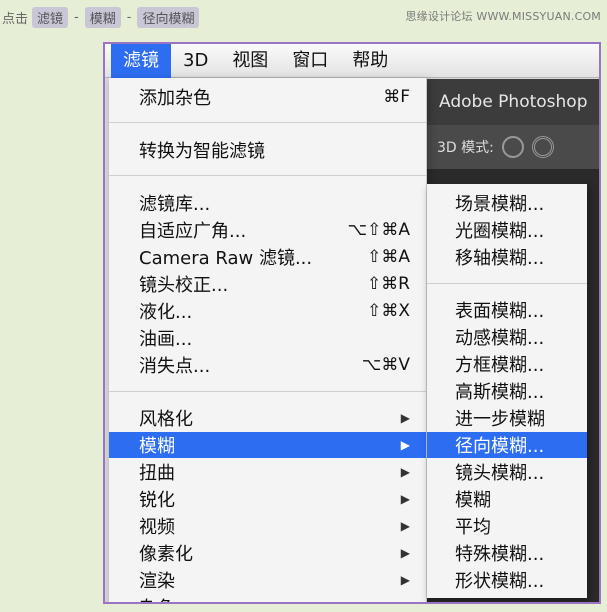 This screenshot has width=607, height=612. I want to click on 3d-orbit-icon, so click(512, 147).